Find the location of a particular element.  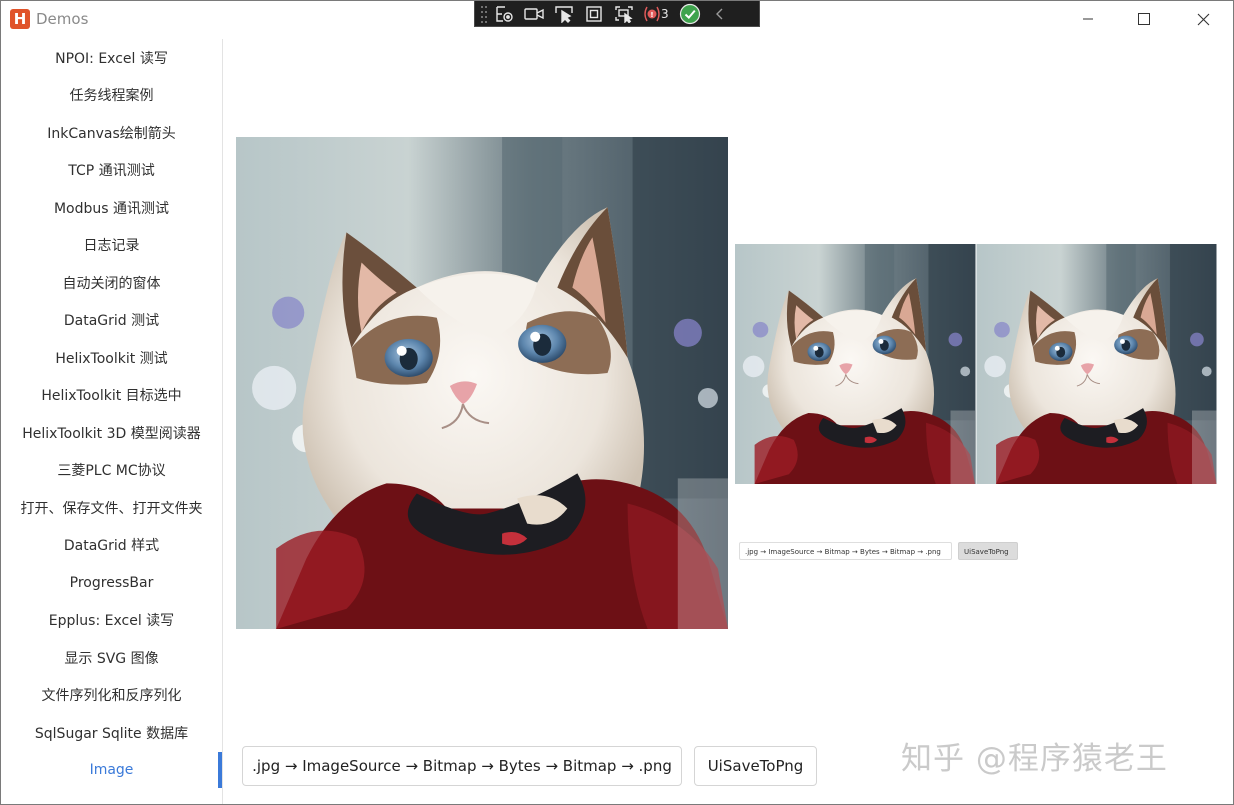

close-icon is located at coordinates (1203, 19).